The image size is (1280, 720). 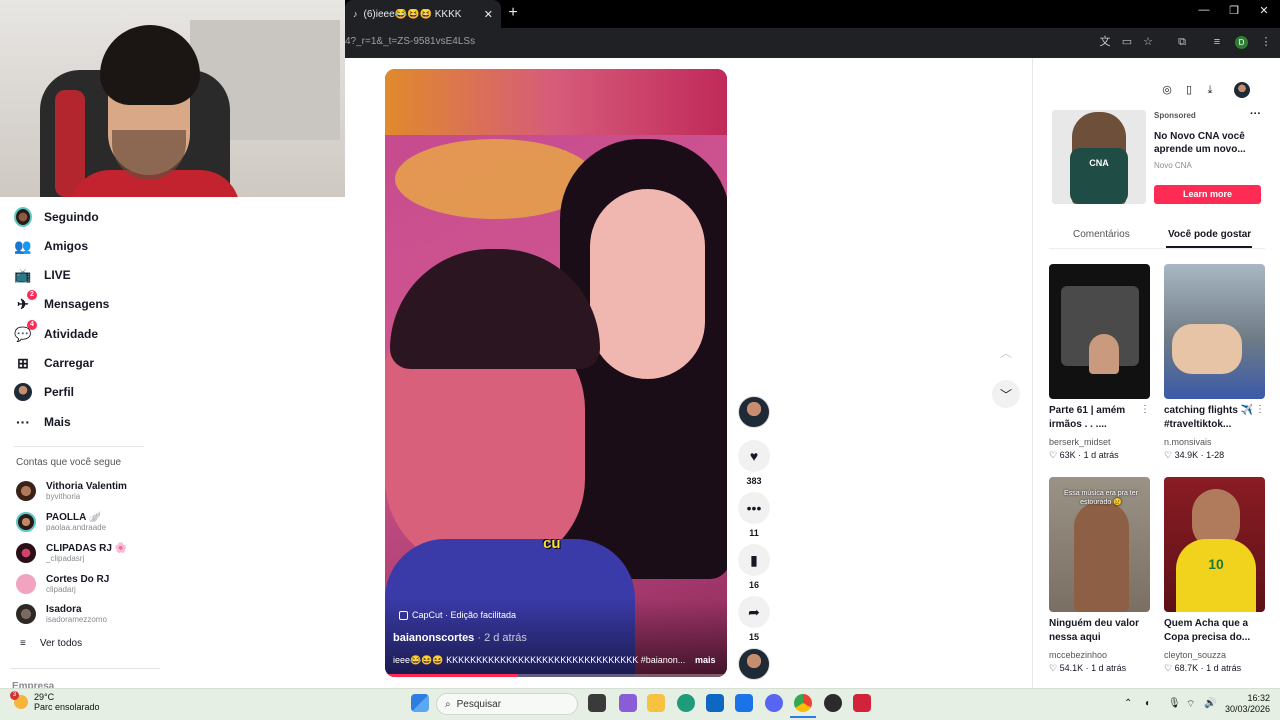 I want to click on translate-icon: 文, so click(x=1105, y=42).